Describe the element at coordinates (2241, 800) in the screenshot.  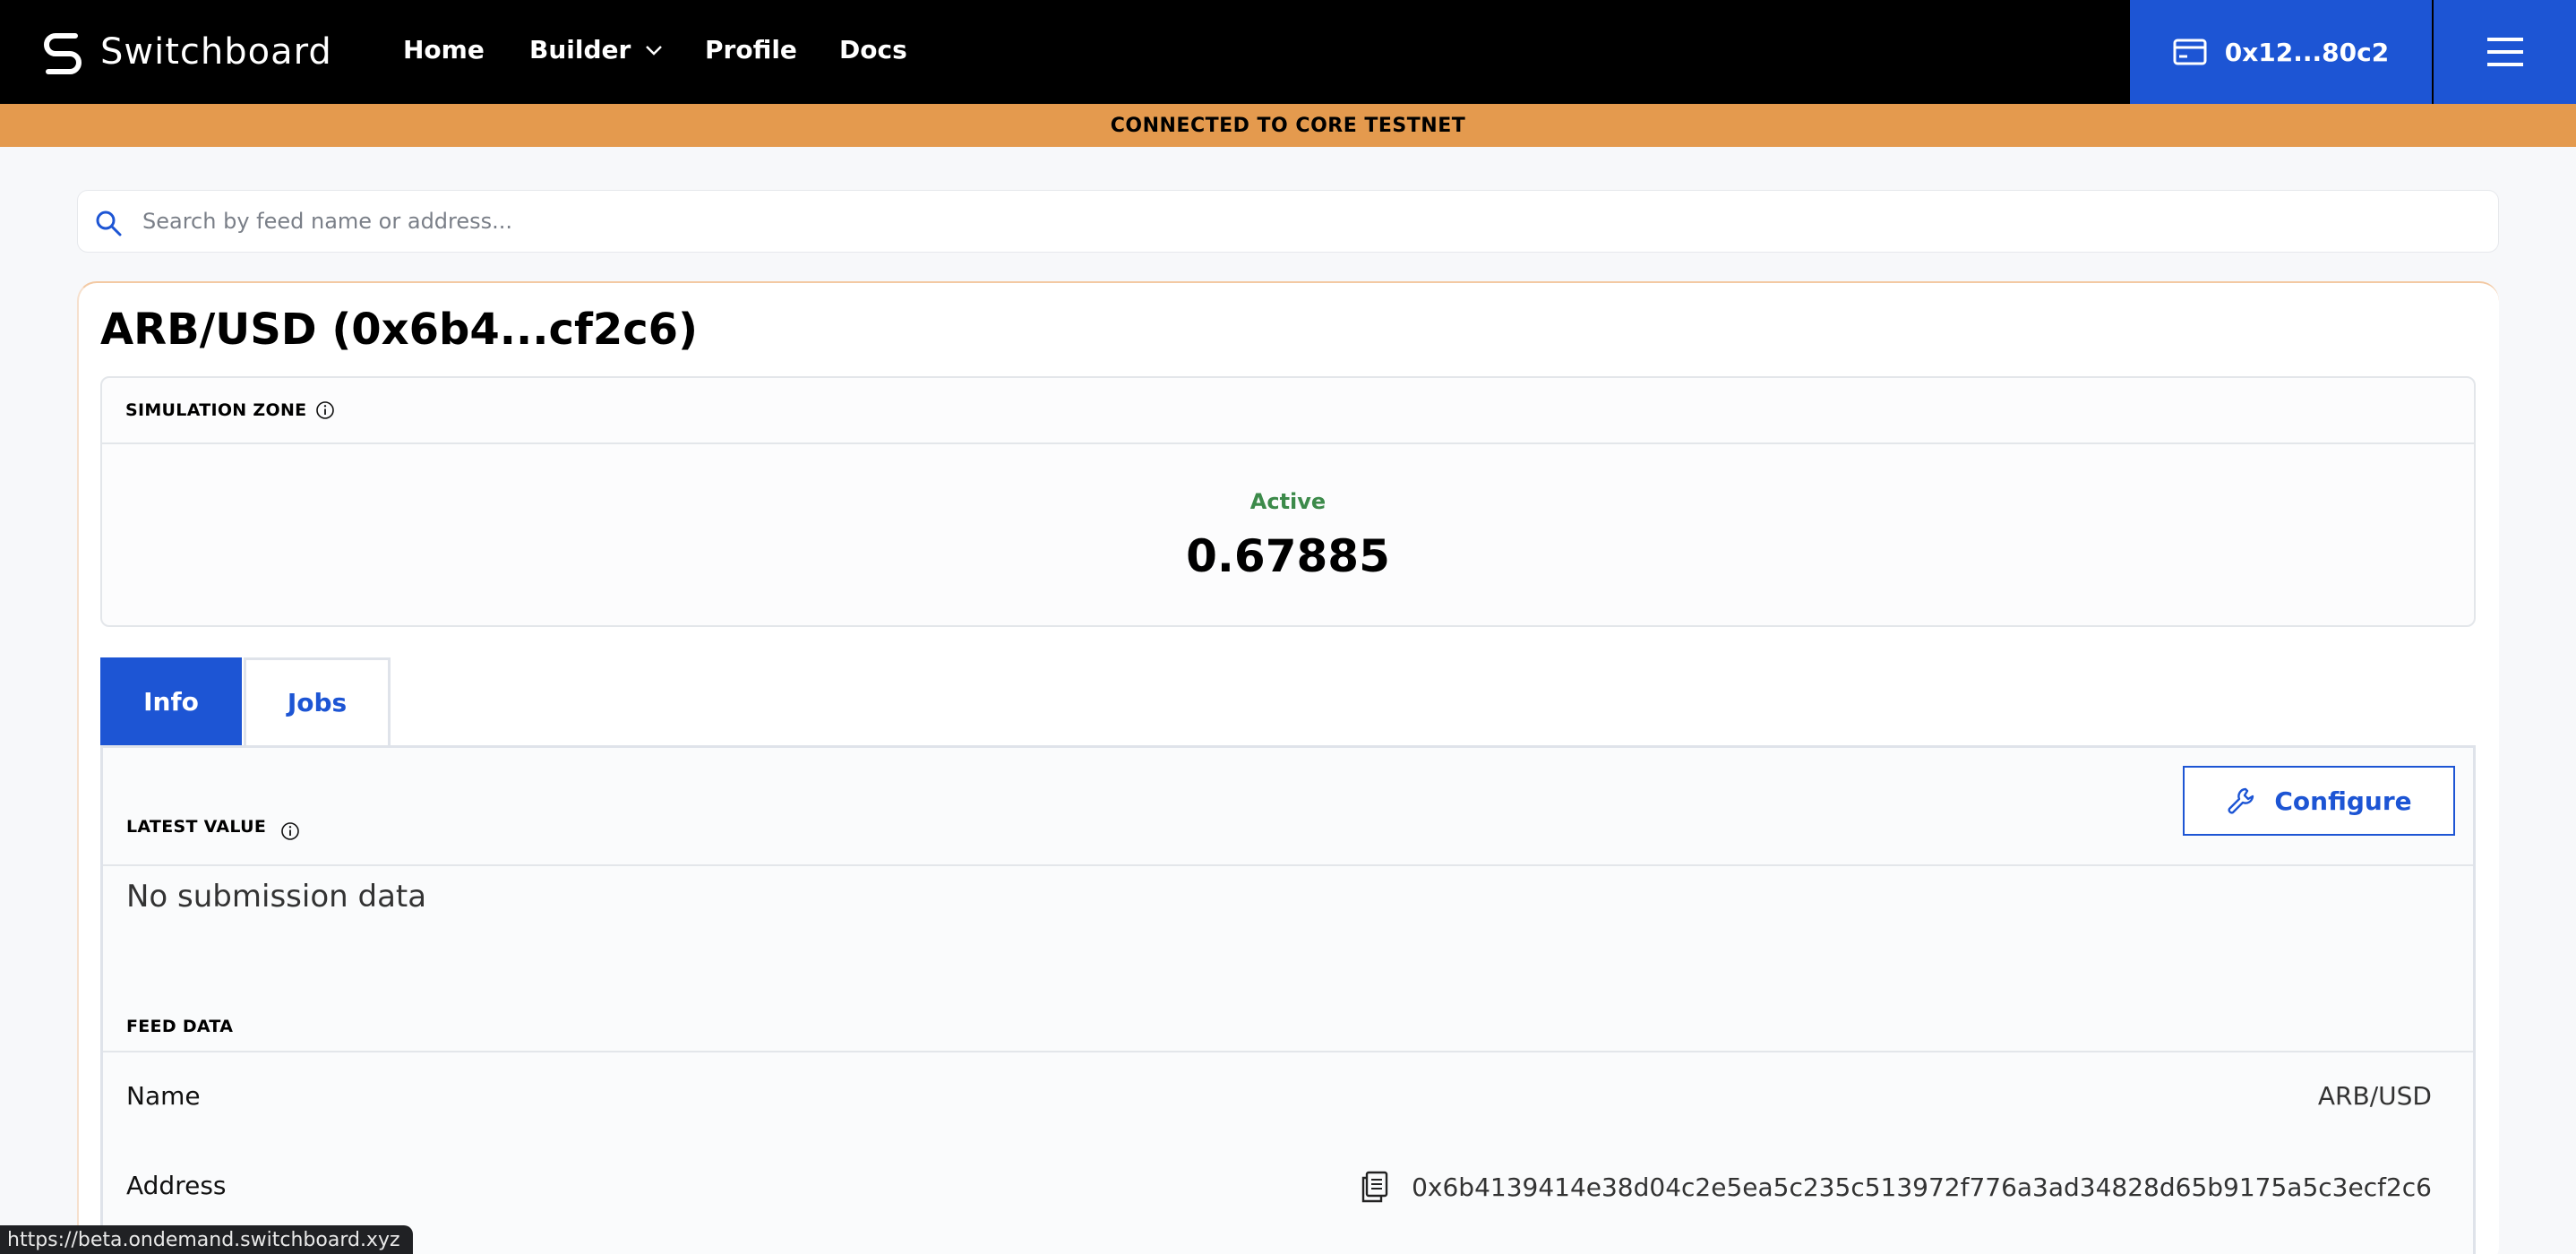
I see `wrench-icon` at that location.